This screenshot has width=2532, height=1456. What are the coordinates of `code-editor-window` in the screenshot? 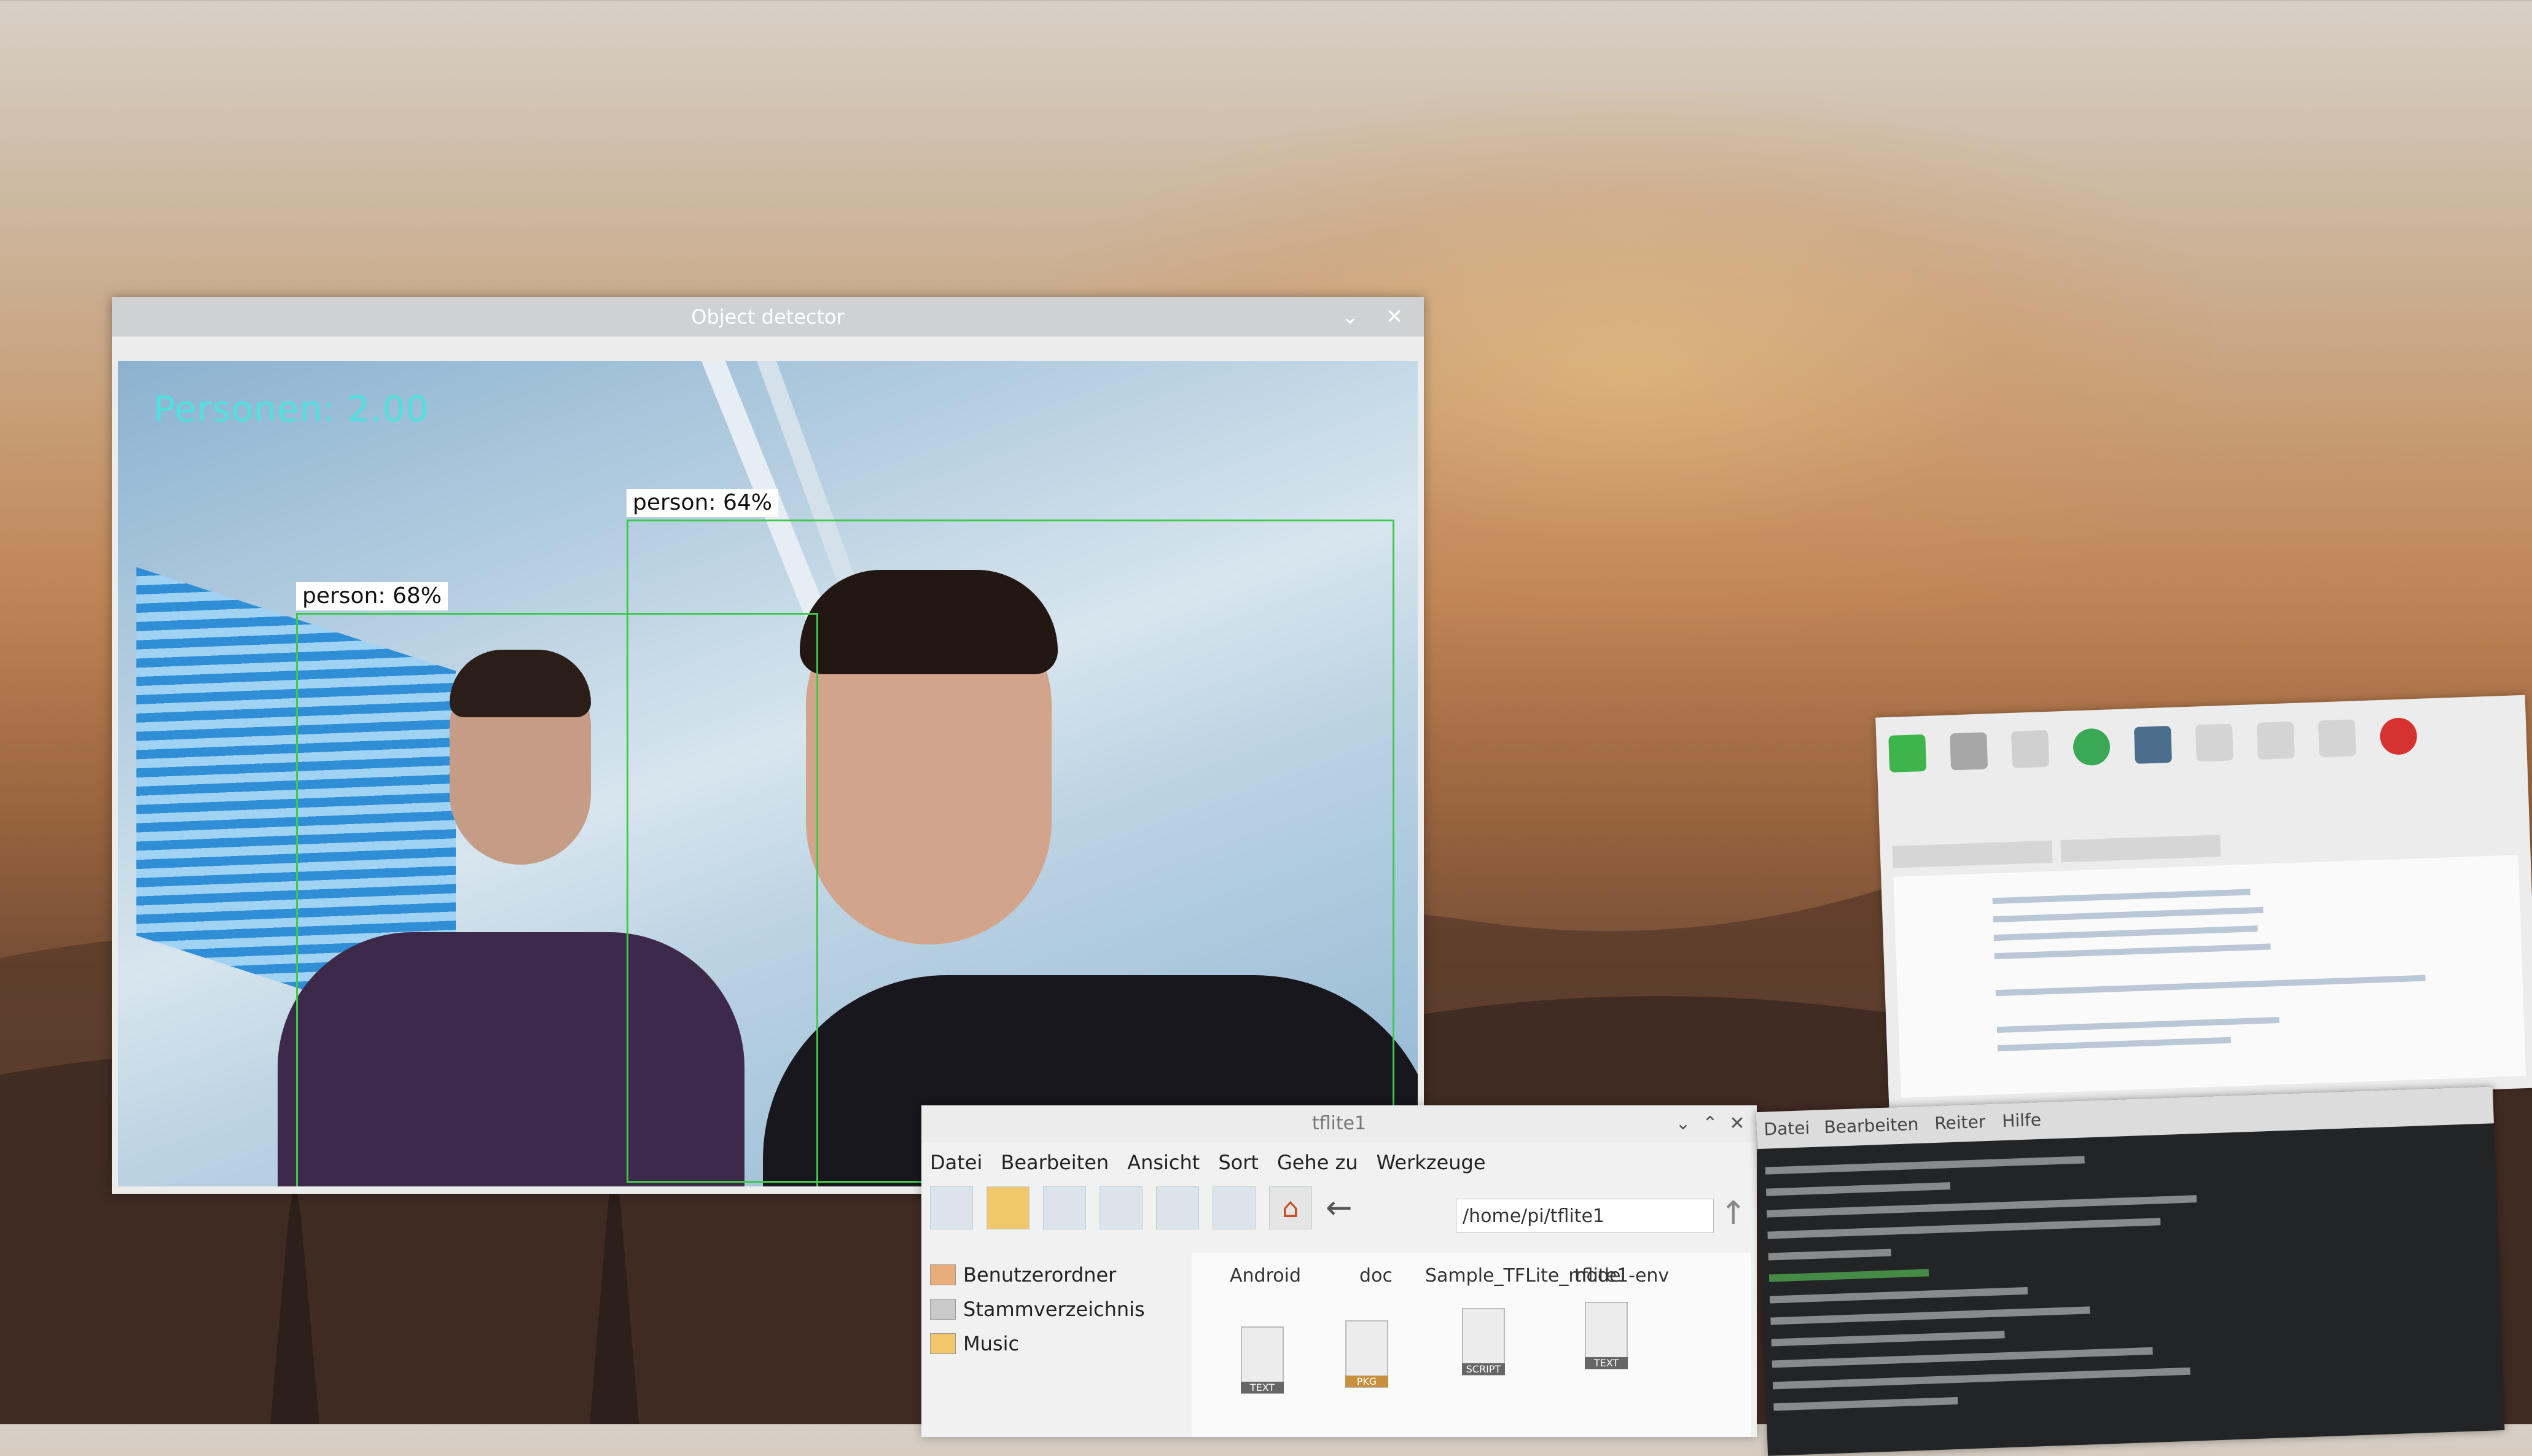 It's located at (2203, 903).